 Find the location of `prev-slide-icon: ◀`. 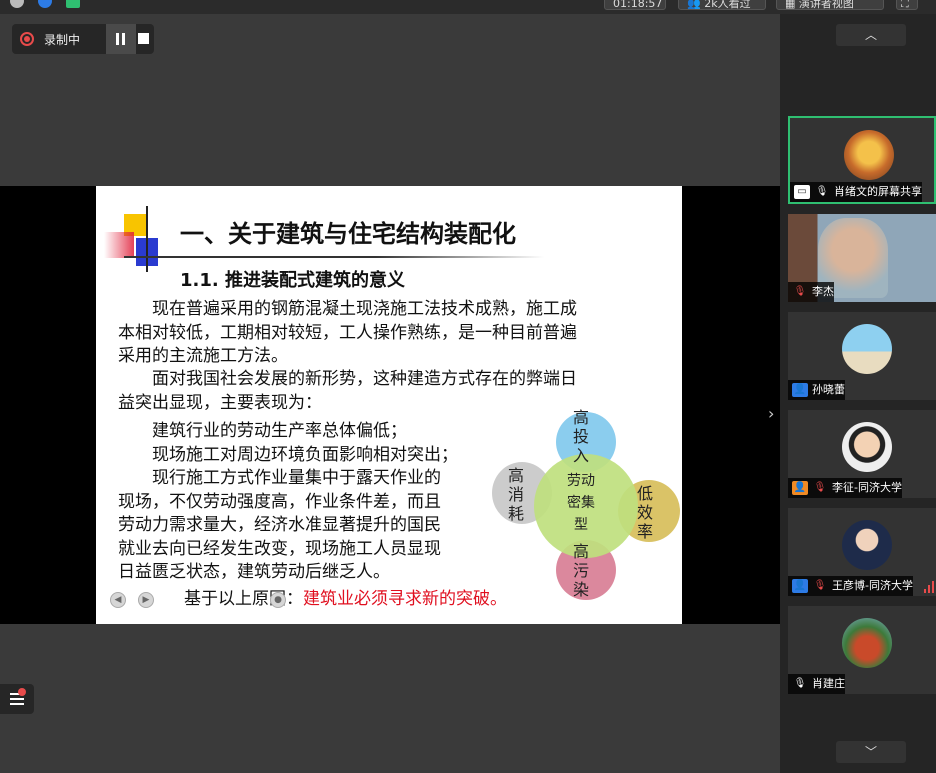

prev-slide-icon: ◀ is located at coordinates (118, 600).